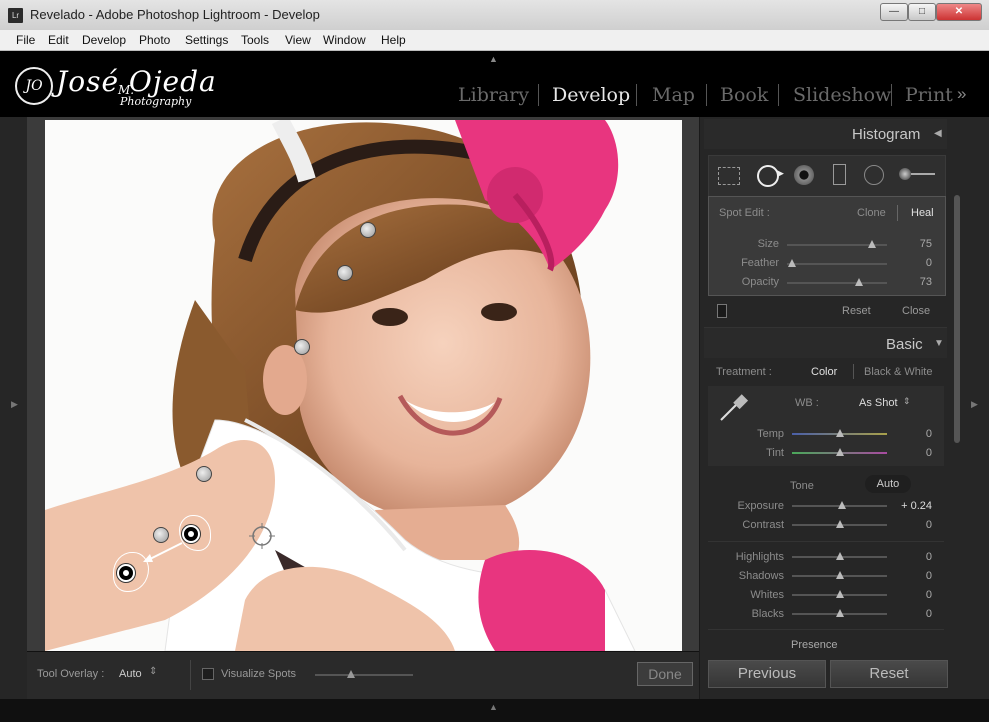  Describe the element at coordinates (839, 433) in the screenshot. I see `temp-slider-thumb` at that location.